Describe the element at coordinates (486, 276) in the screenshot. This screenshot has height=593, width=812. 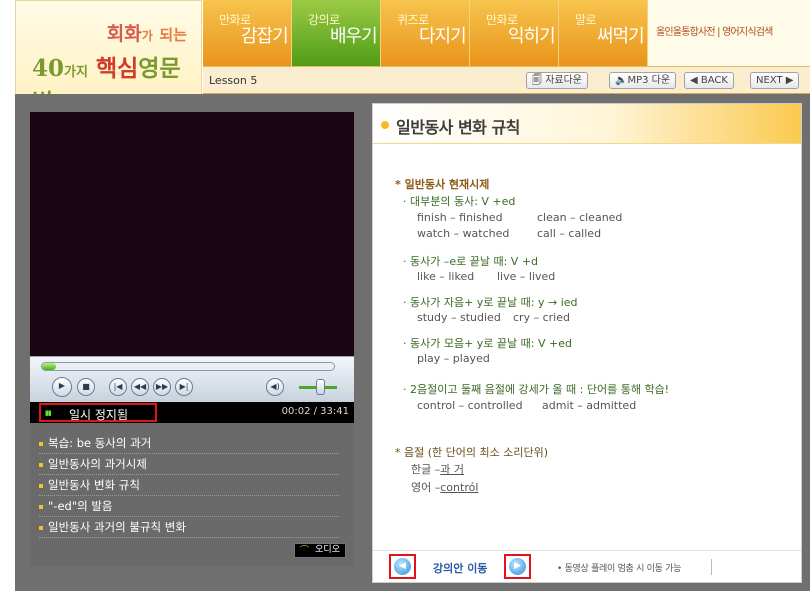
I see `example-row: like – liked live – lived` at that location.